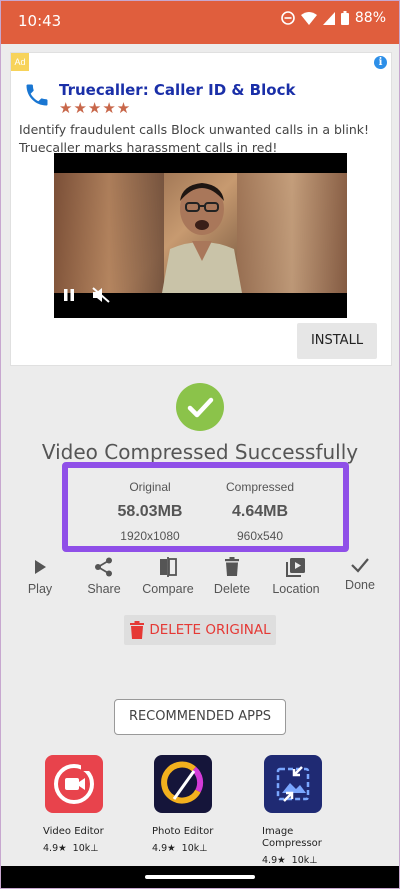  Describe the element at coordinates (296, 589) in the screenshot. I see `location-label: Location` at that location.